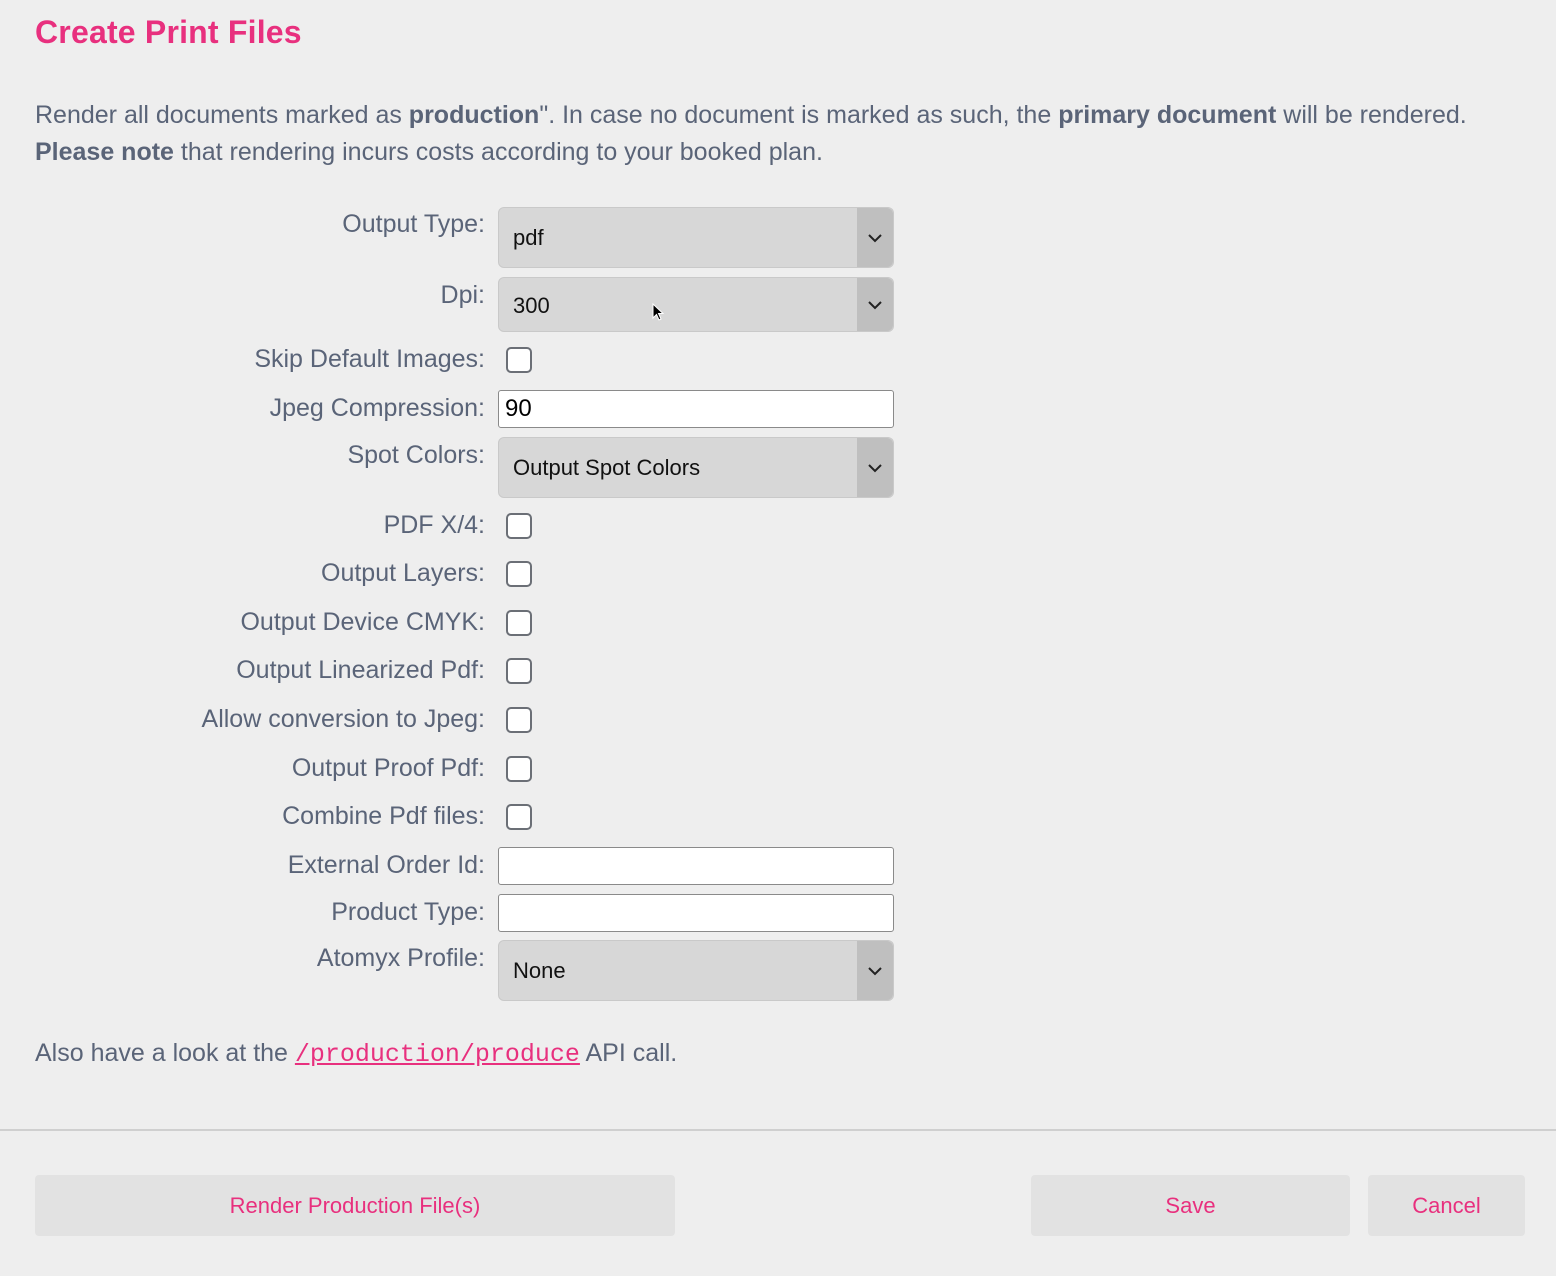  Describe the element at coordinates (168, 32) in the screenshot. I see `dialog-title: Create Print Files` at that location.